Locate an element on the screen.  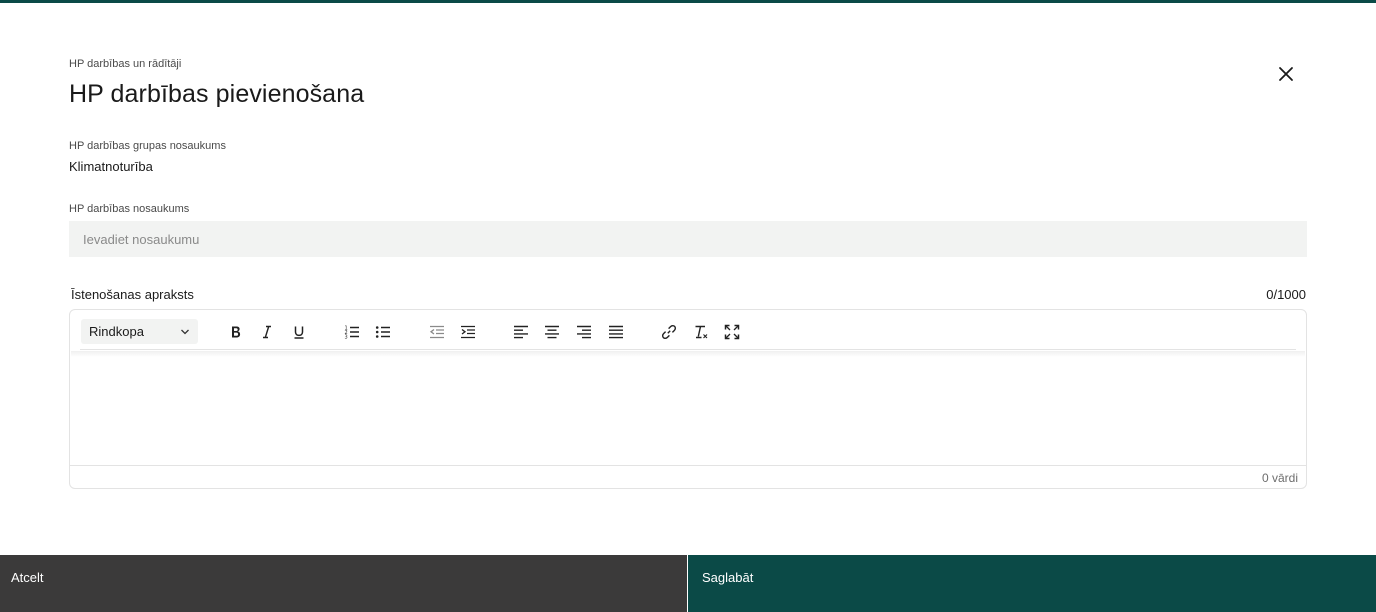
action-name-input is located at coordinates (688, 239).